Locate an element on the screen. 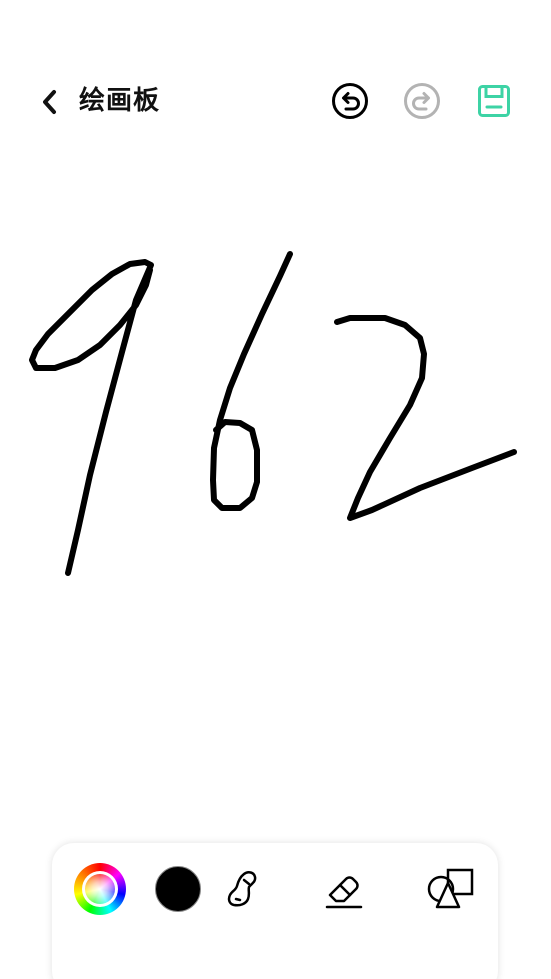  shapes-icon is located at coordinates (450, 888).